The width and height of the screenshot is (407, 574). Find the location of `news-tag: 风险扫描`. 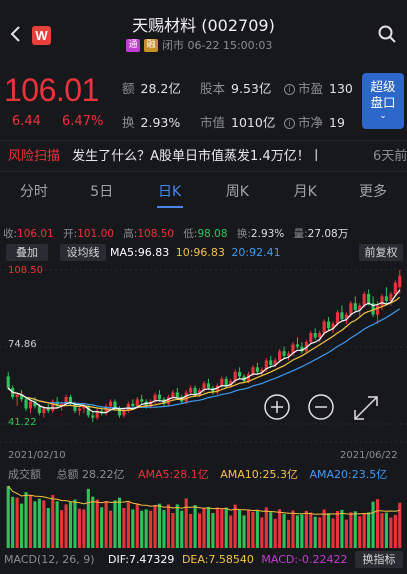

news-tag: 风险扫描 is located at coordinates (34, 156).